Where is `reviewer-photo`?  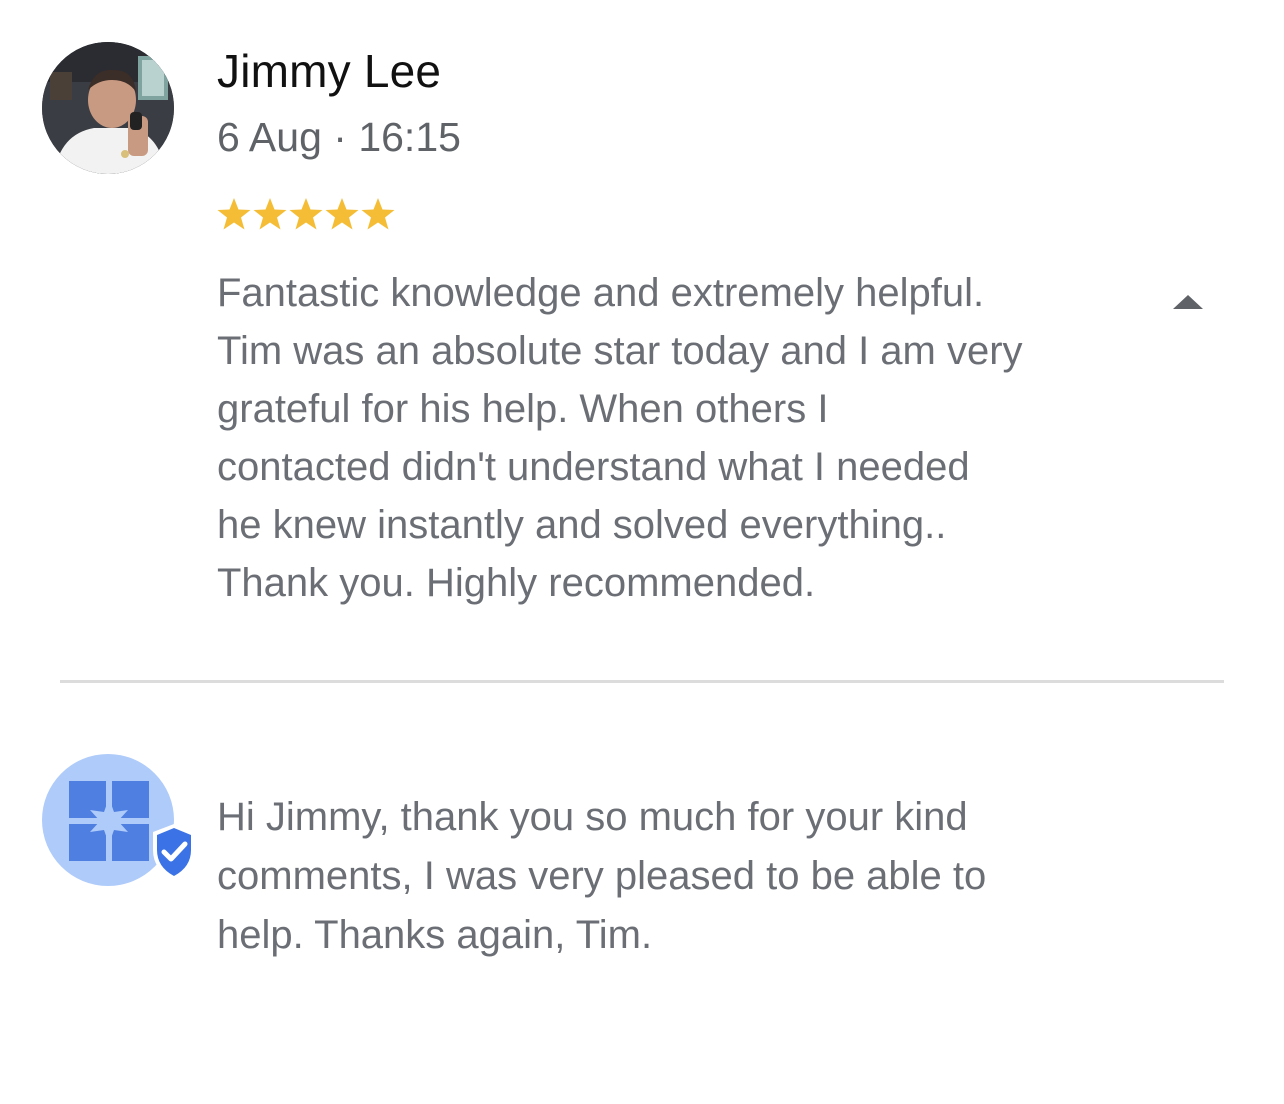 reviewer-photo is located at coordinates (108, 108).